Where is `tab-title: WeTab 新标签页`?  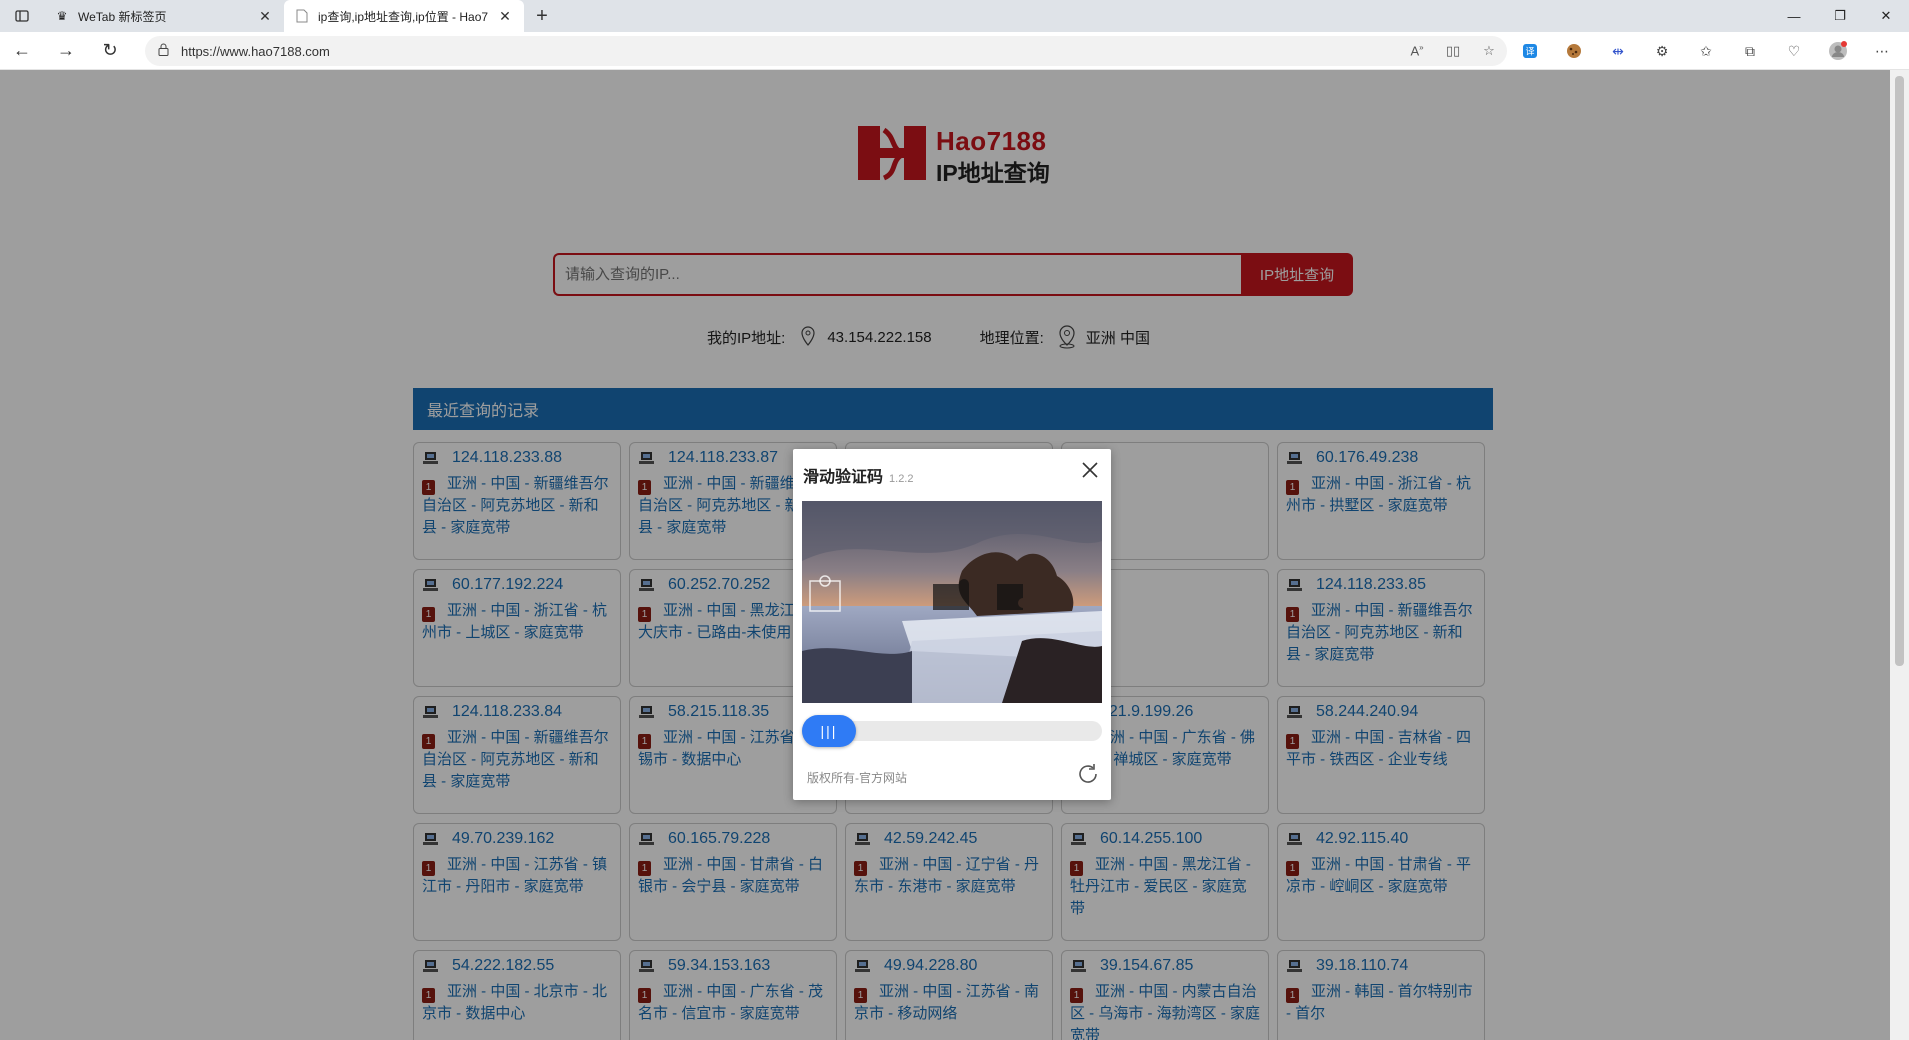
tab-title: WeTab 新标签页 is located at coordinates (122, 16).